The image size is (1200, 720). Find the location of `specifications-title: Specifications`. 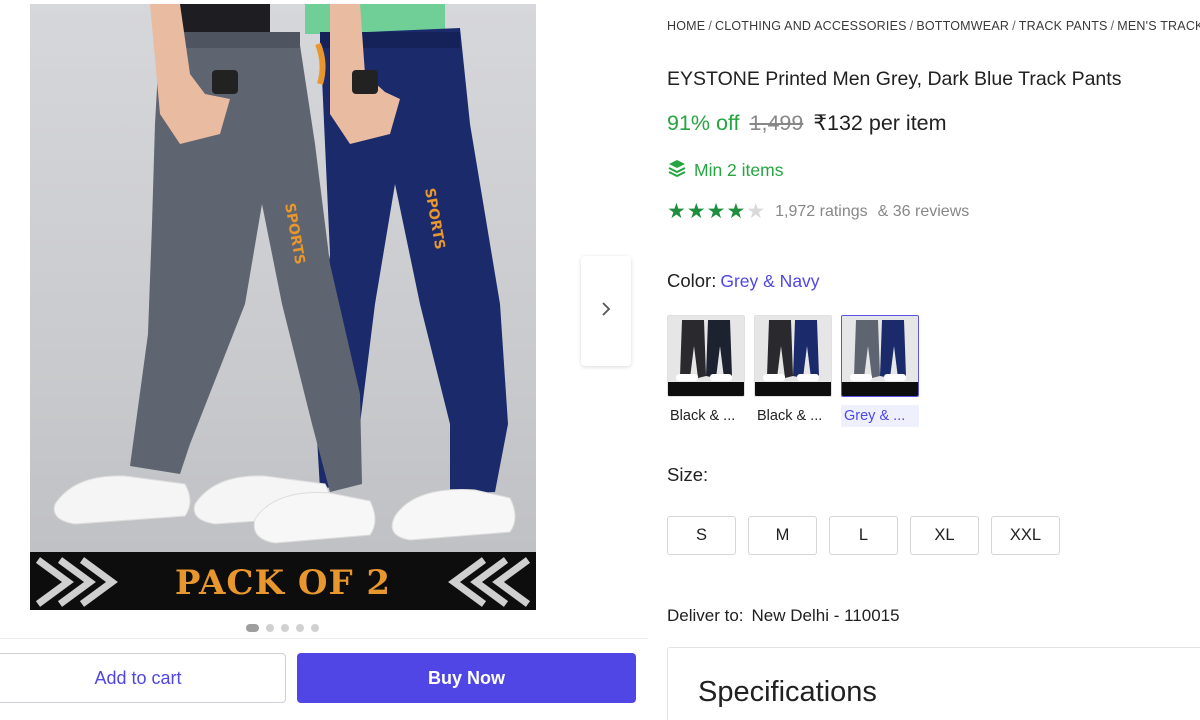

specifications-title: Specifications is located at coordinates (787, 692).